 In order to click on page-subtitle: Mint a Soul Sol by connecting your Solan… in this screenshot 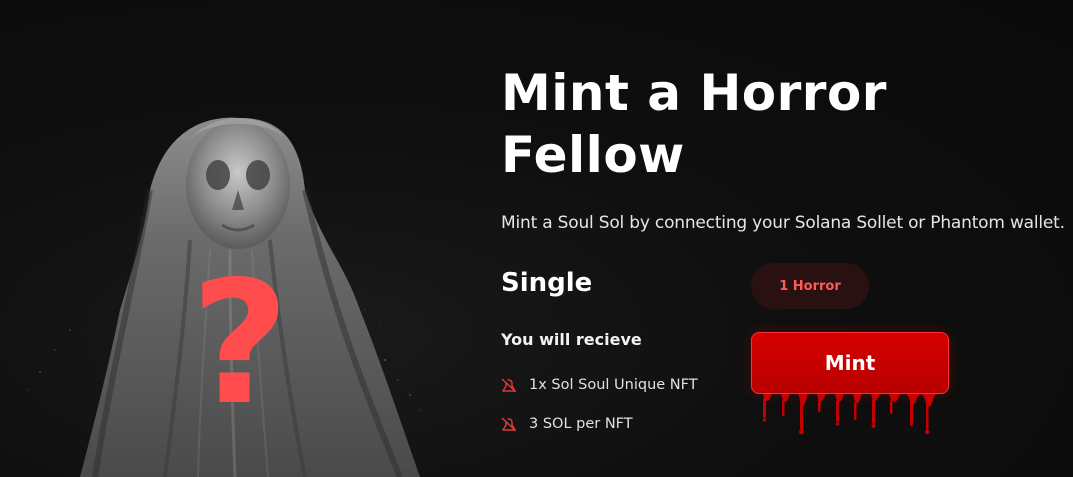, I will do `click(783, 223)`.